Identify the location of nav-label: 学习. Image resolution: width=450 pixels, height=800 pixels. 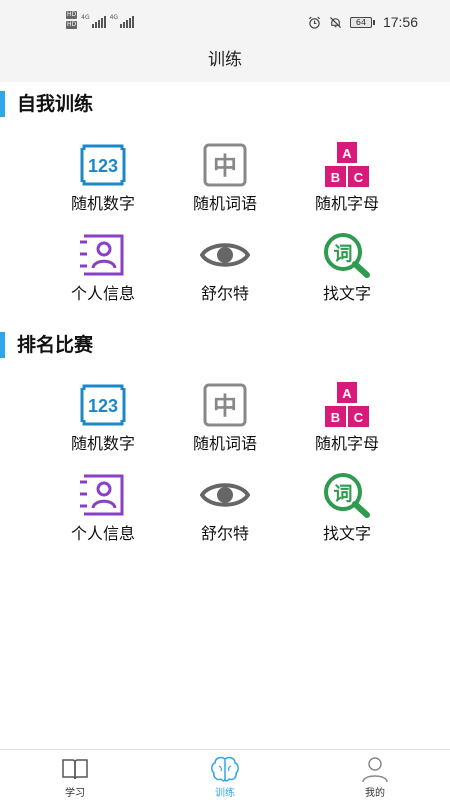
(75, 793).